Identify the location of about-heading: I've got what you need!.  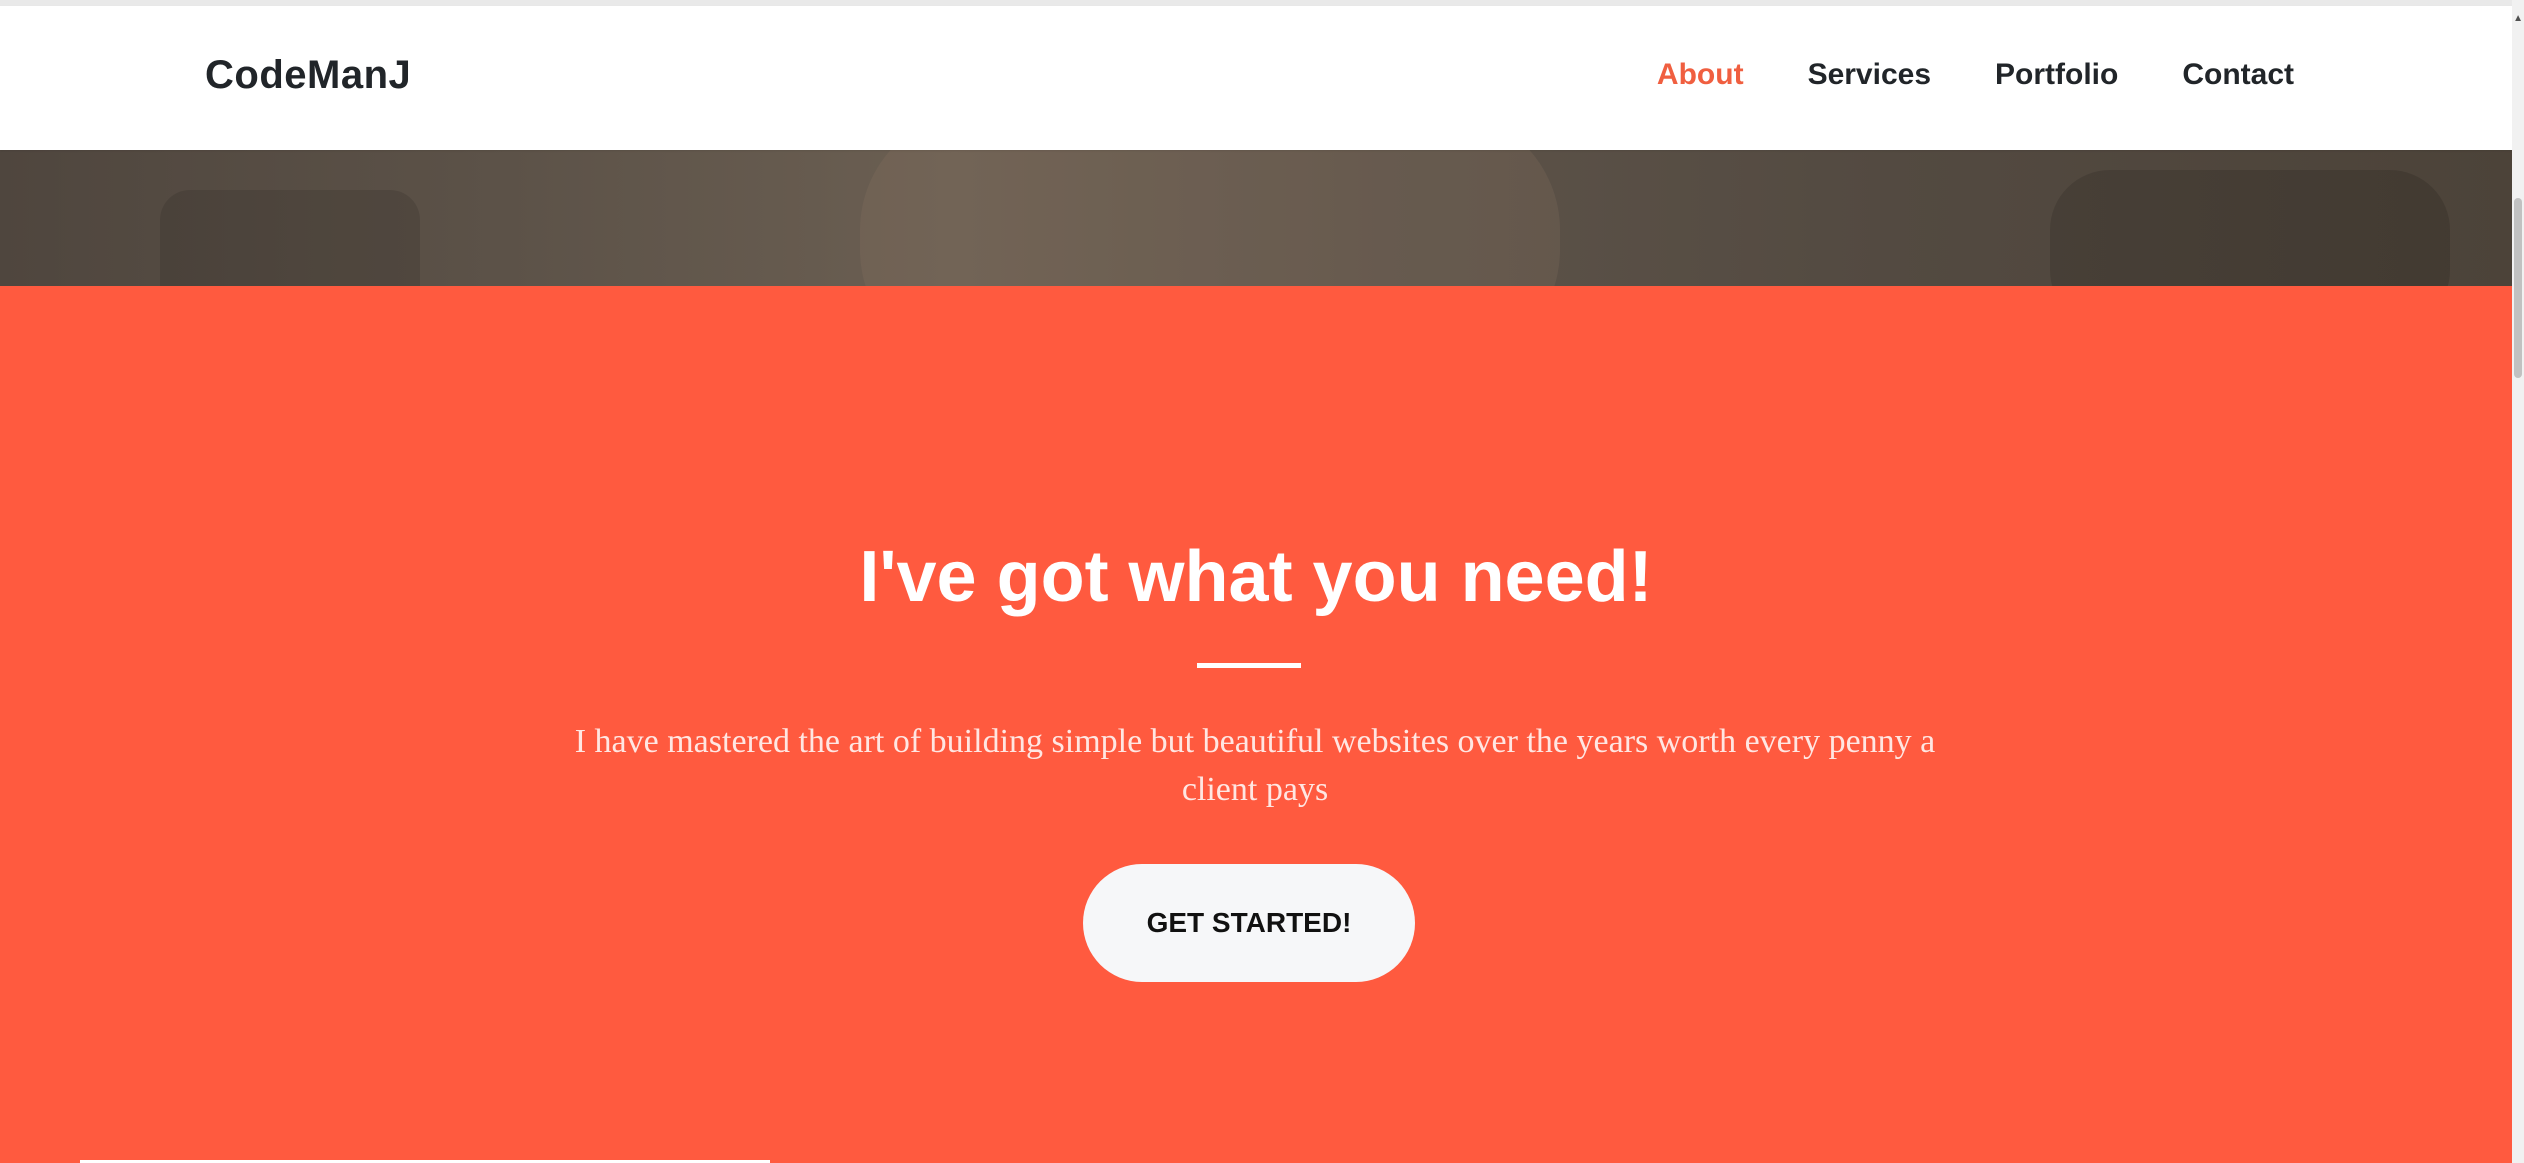
(1256, 577).